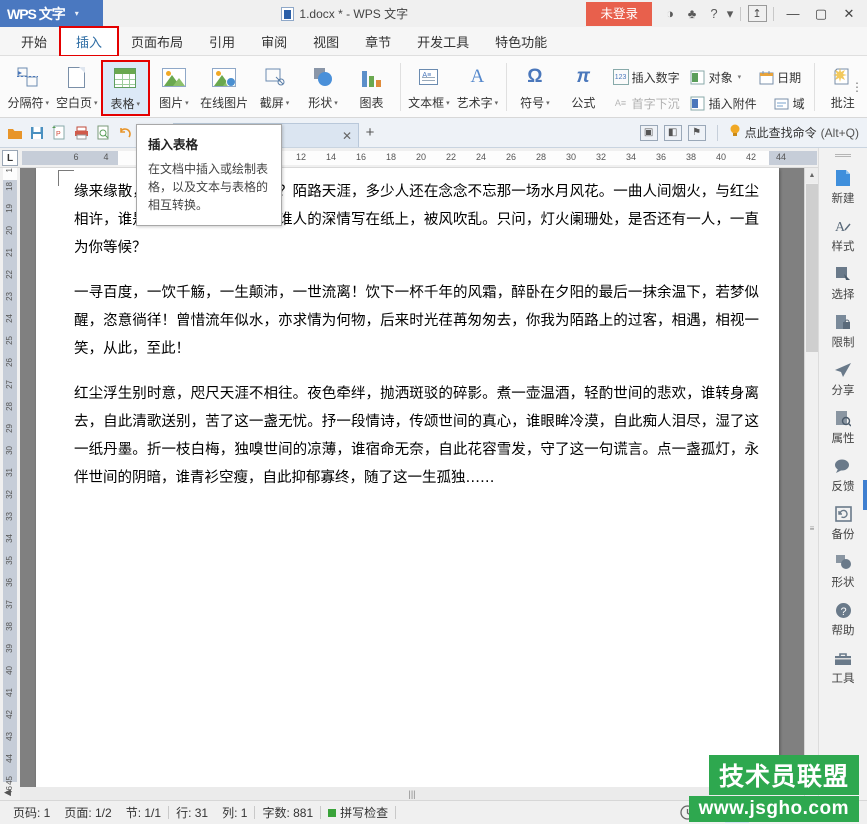  What do you see at coordinates (347, 136) in the screenshot?
I see `close-icon: ✕` at bounding box center [347, 136].